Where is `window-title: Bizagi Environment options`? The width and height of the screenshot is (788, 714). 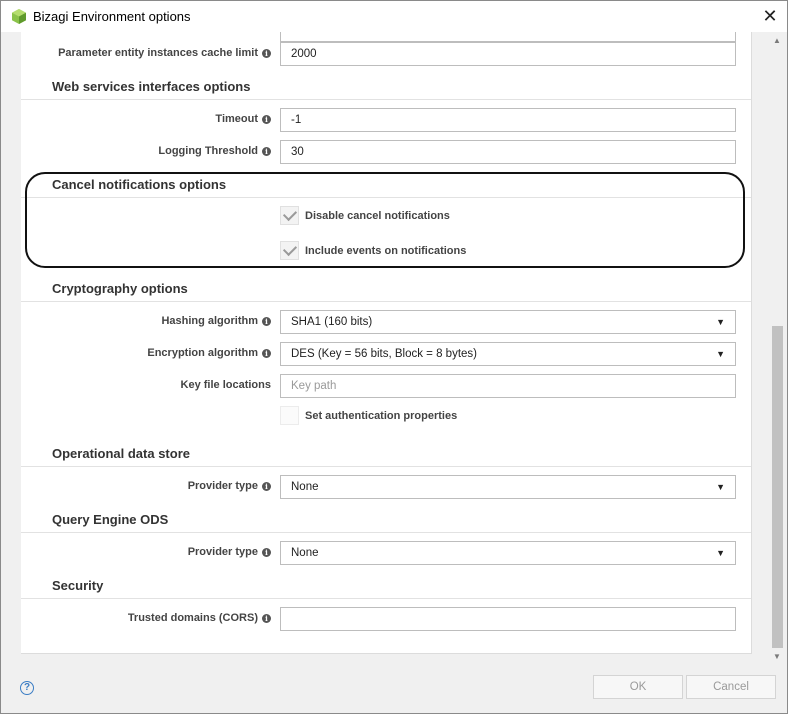 window-title: Bizagi Environment options is located at coordinates (112, 16).